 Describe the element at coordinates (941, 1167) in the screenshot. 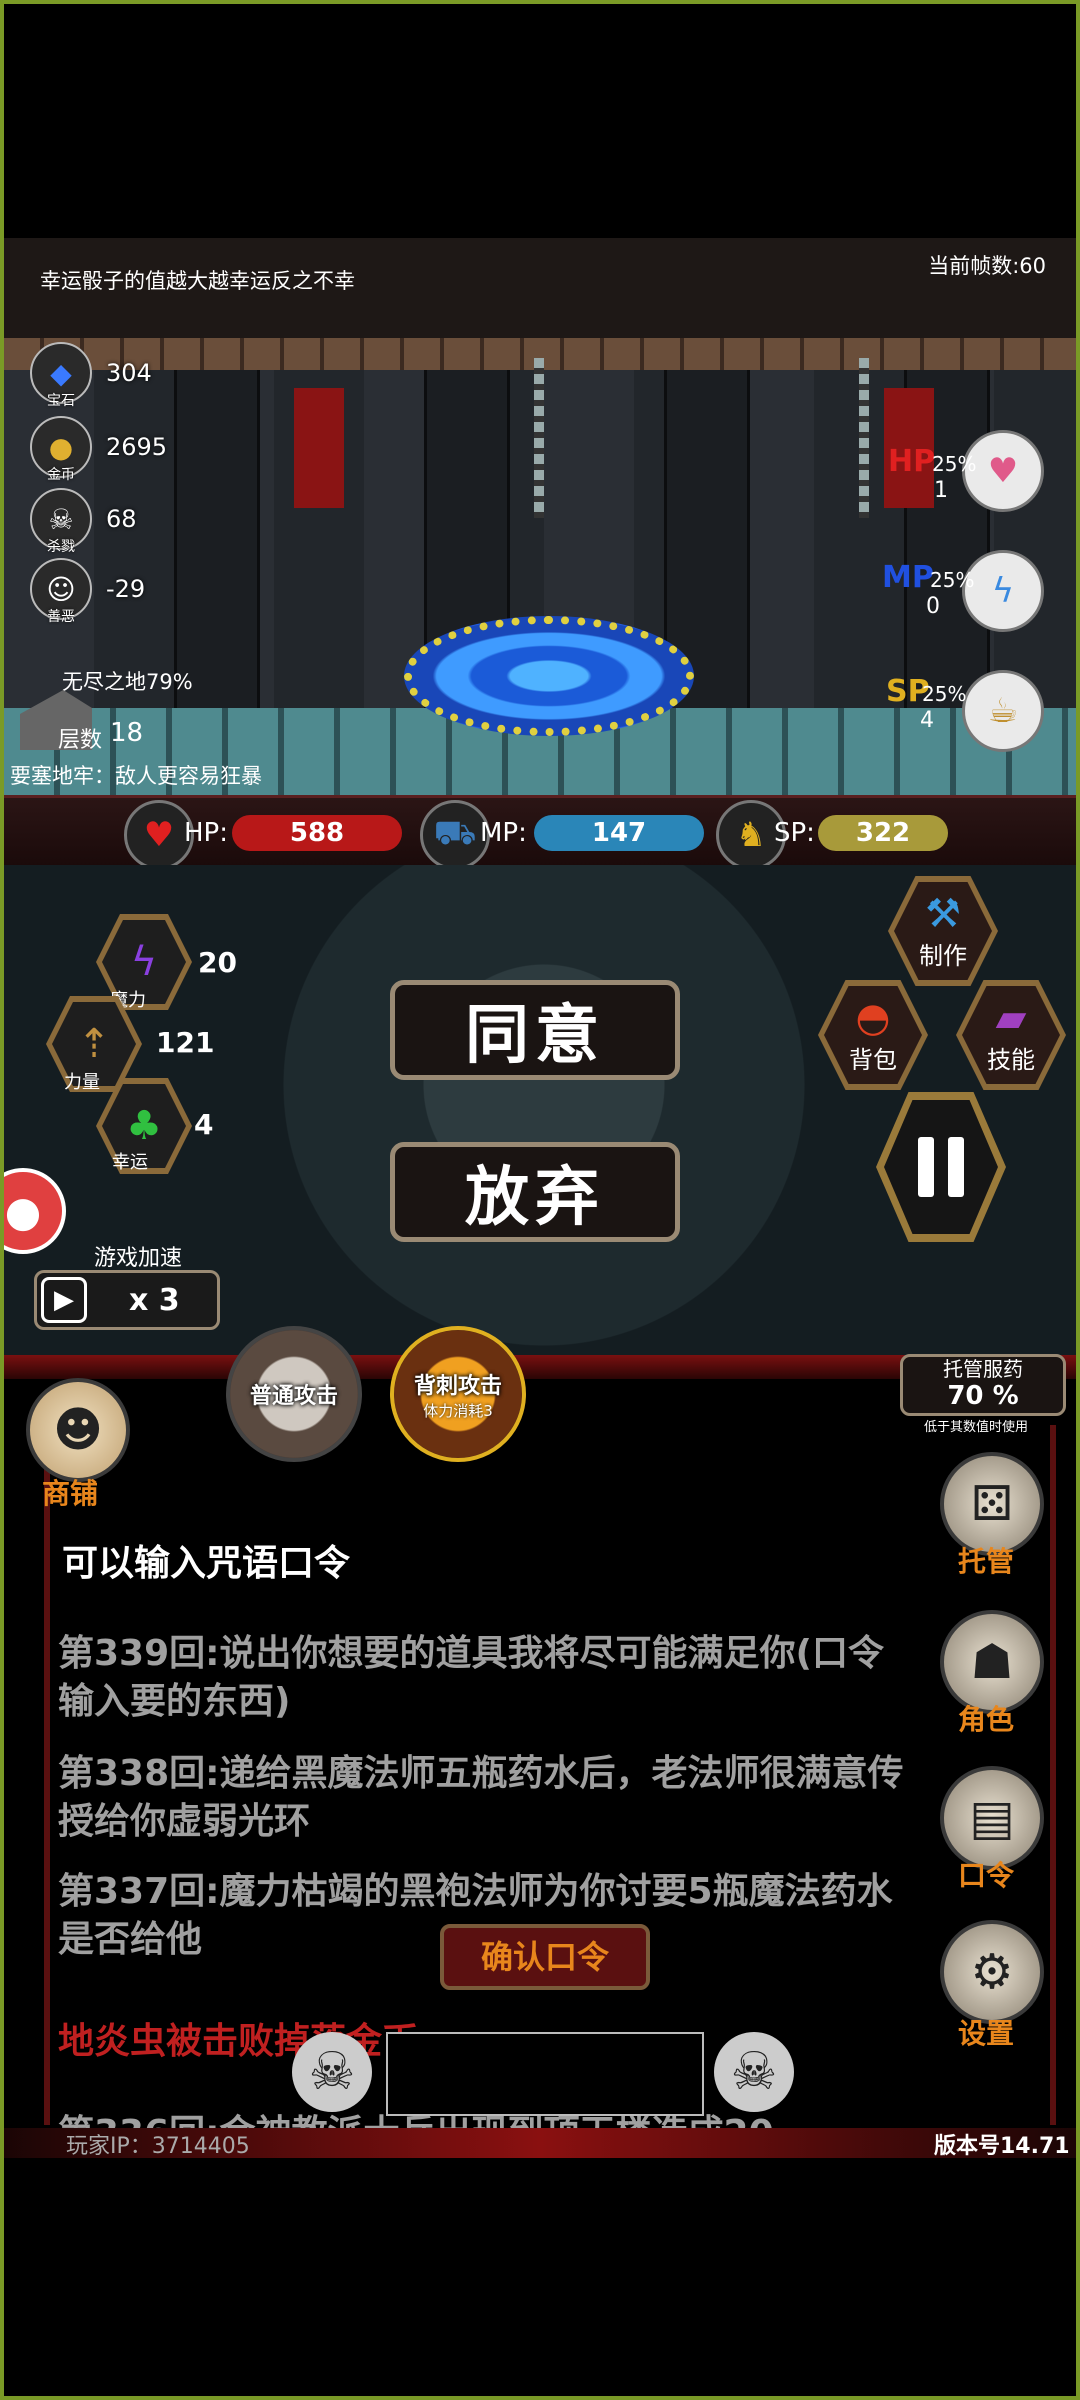

I see `pause-icon` at that location.